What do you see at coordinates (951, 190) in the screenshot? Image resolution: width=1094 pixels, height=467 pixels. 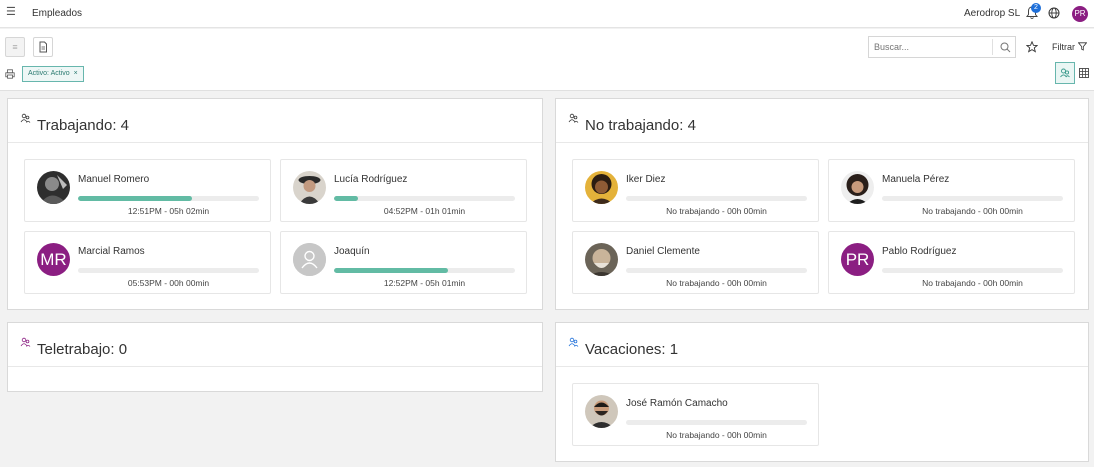 I see `employee-card: Manuela Pérez No trabajando - 00h 00min` at bounding box center [951, 190].